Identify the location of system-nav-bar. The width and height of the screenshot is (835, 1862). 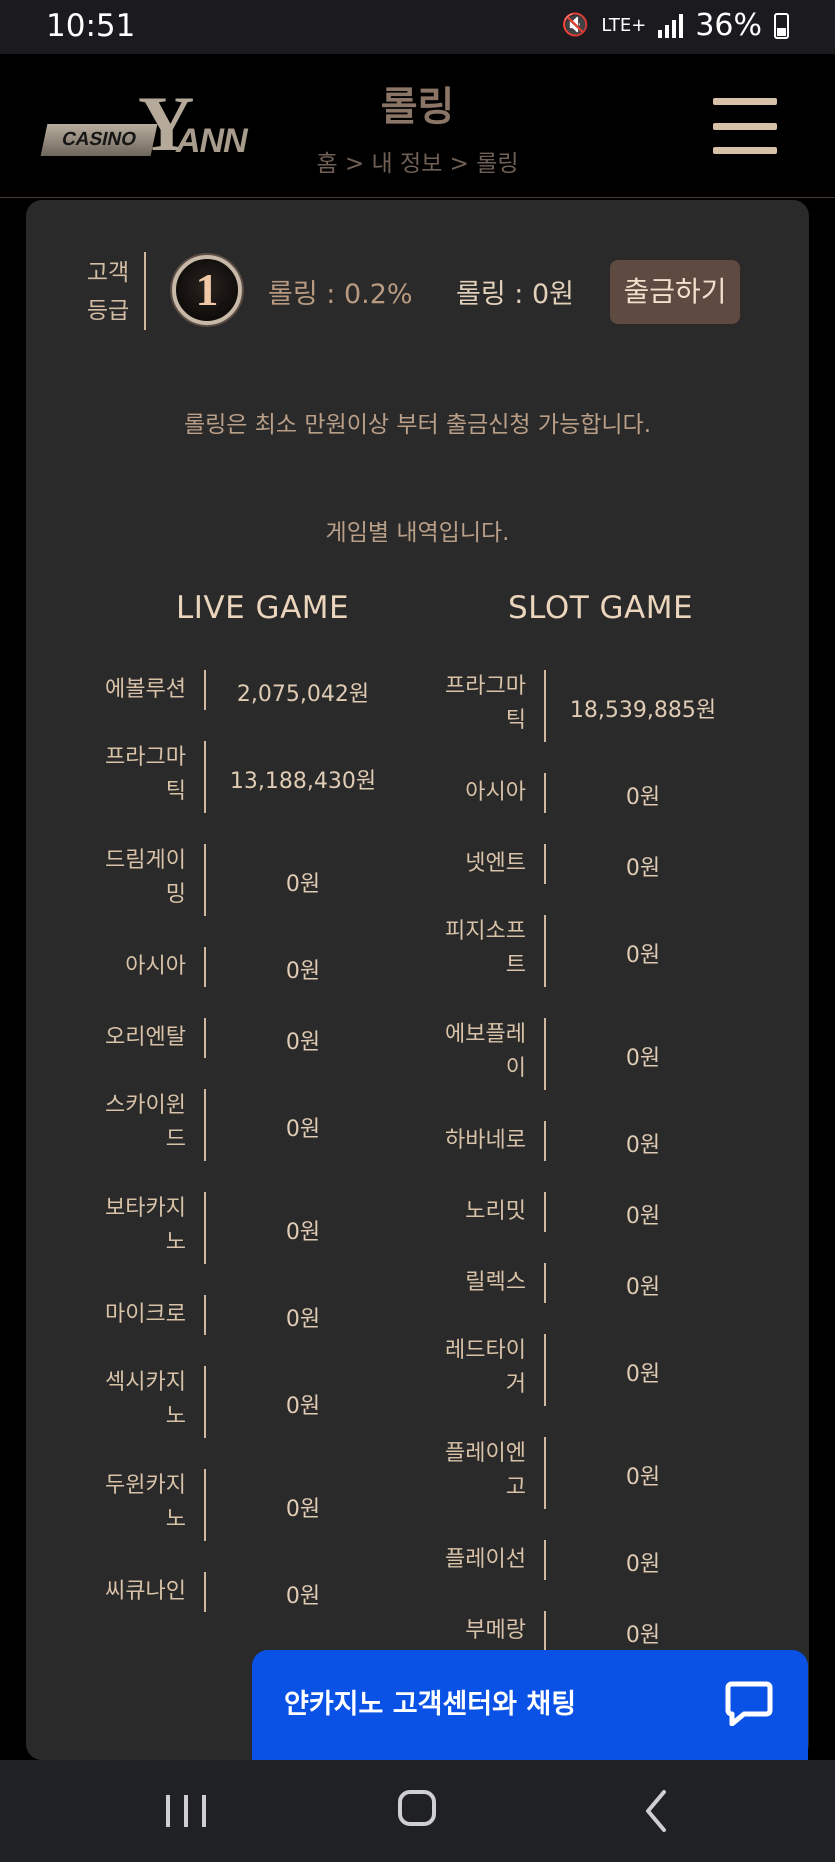
(417, 1811).